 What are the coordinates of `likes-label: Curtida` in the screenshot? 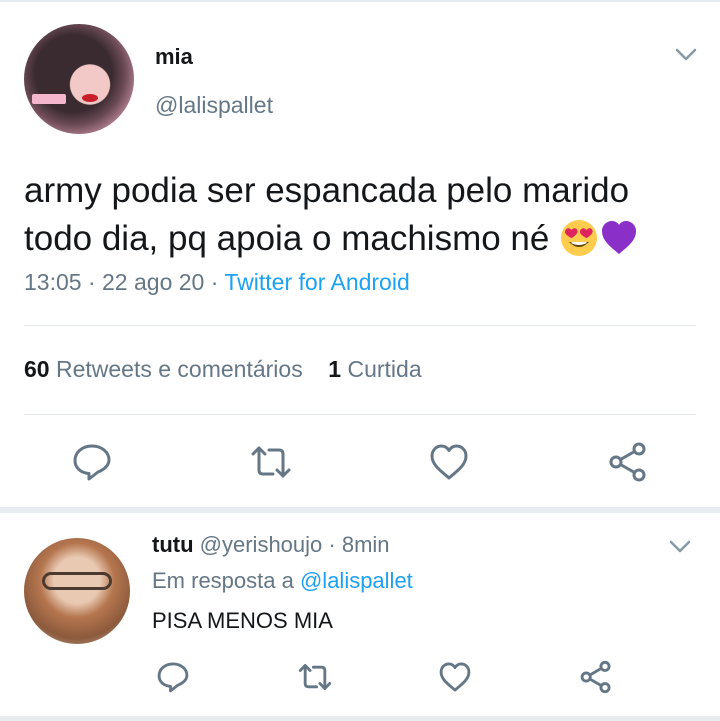 It's located at (384, 369).